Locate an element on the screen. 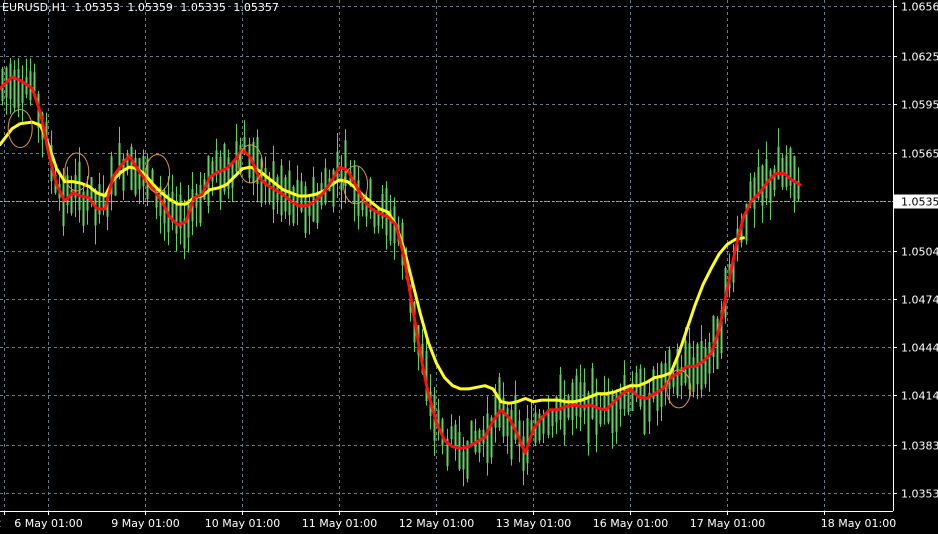  time-tick-label: 12 May 01:00 is located at coordinates (436, 523).